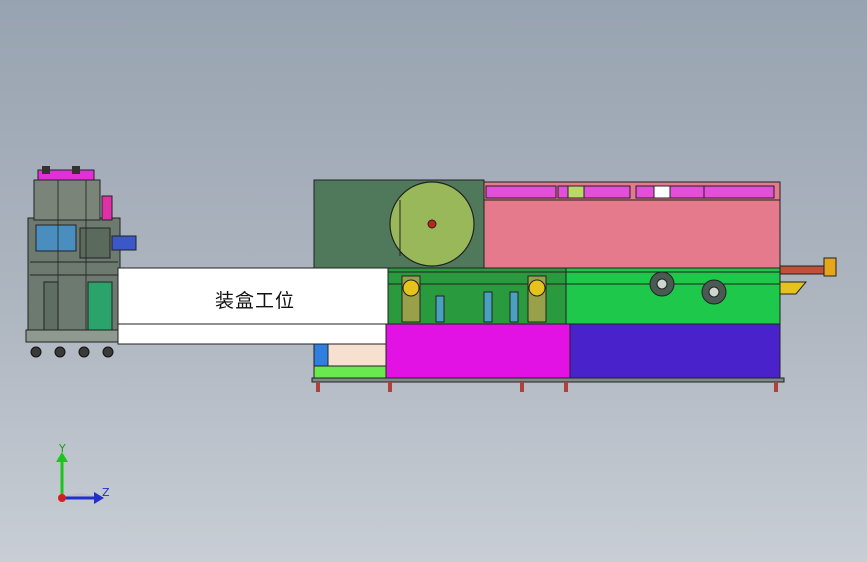 This screenshot has height=562, width=867. I want to click on indigo-cabinet, so click(675, 352).